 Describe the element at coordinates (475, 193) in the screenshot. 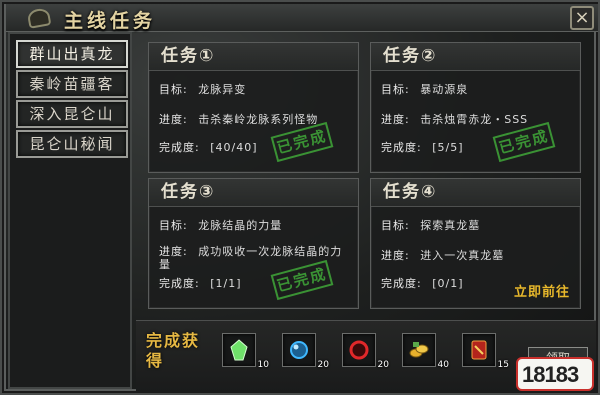

I see `quest-title: 任务④` at that location.